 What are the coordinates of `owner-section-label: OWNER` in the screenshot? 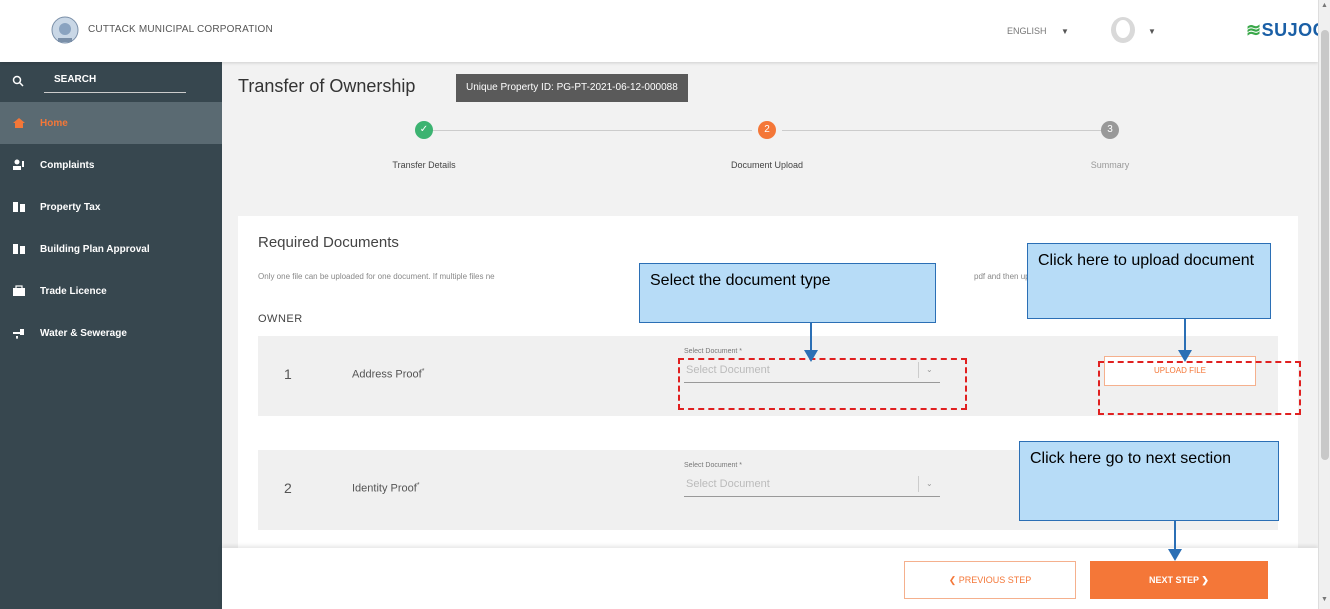 It's located at (280, 319).